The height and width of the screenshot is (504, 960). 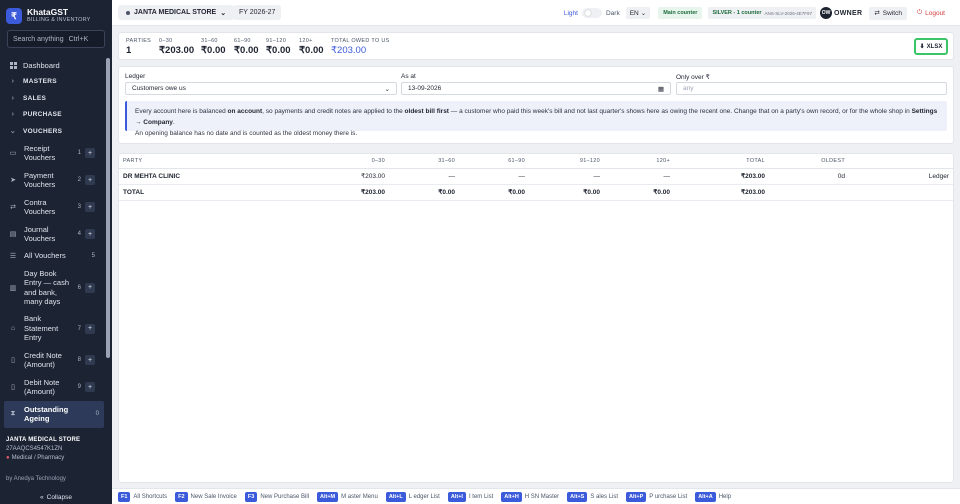 What do you see at coordinates (680, 13) in the screenshot?
I see `counter-badge: Main counter` at bounding box center [680, 13].